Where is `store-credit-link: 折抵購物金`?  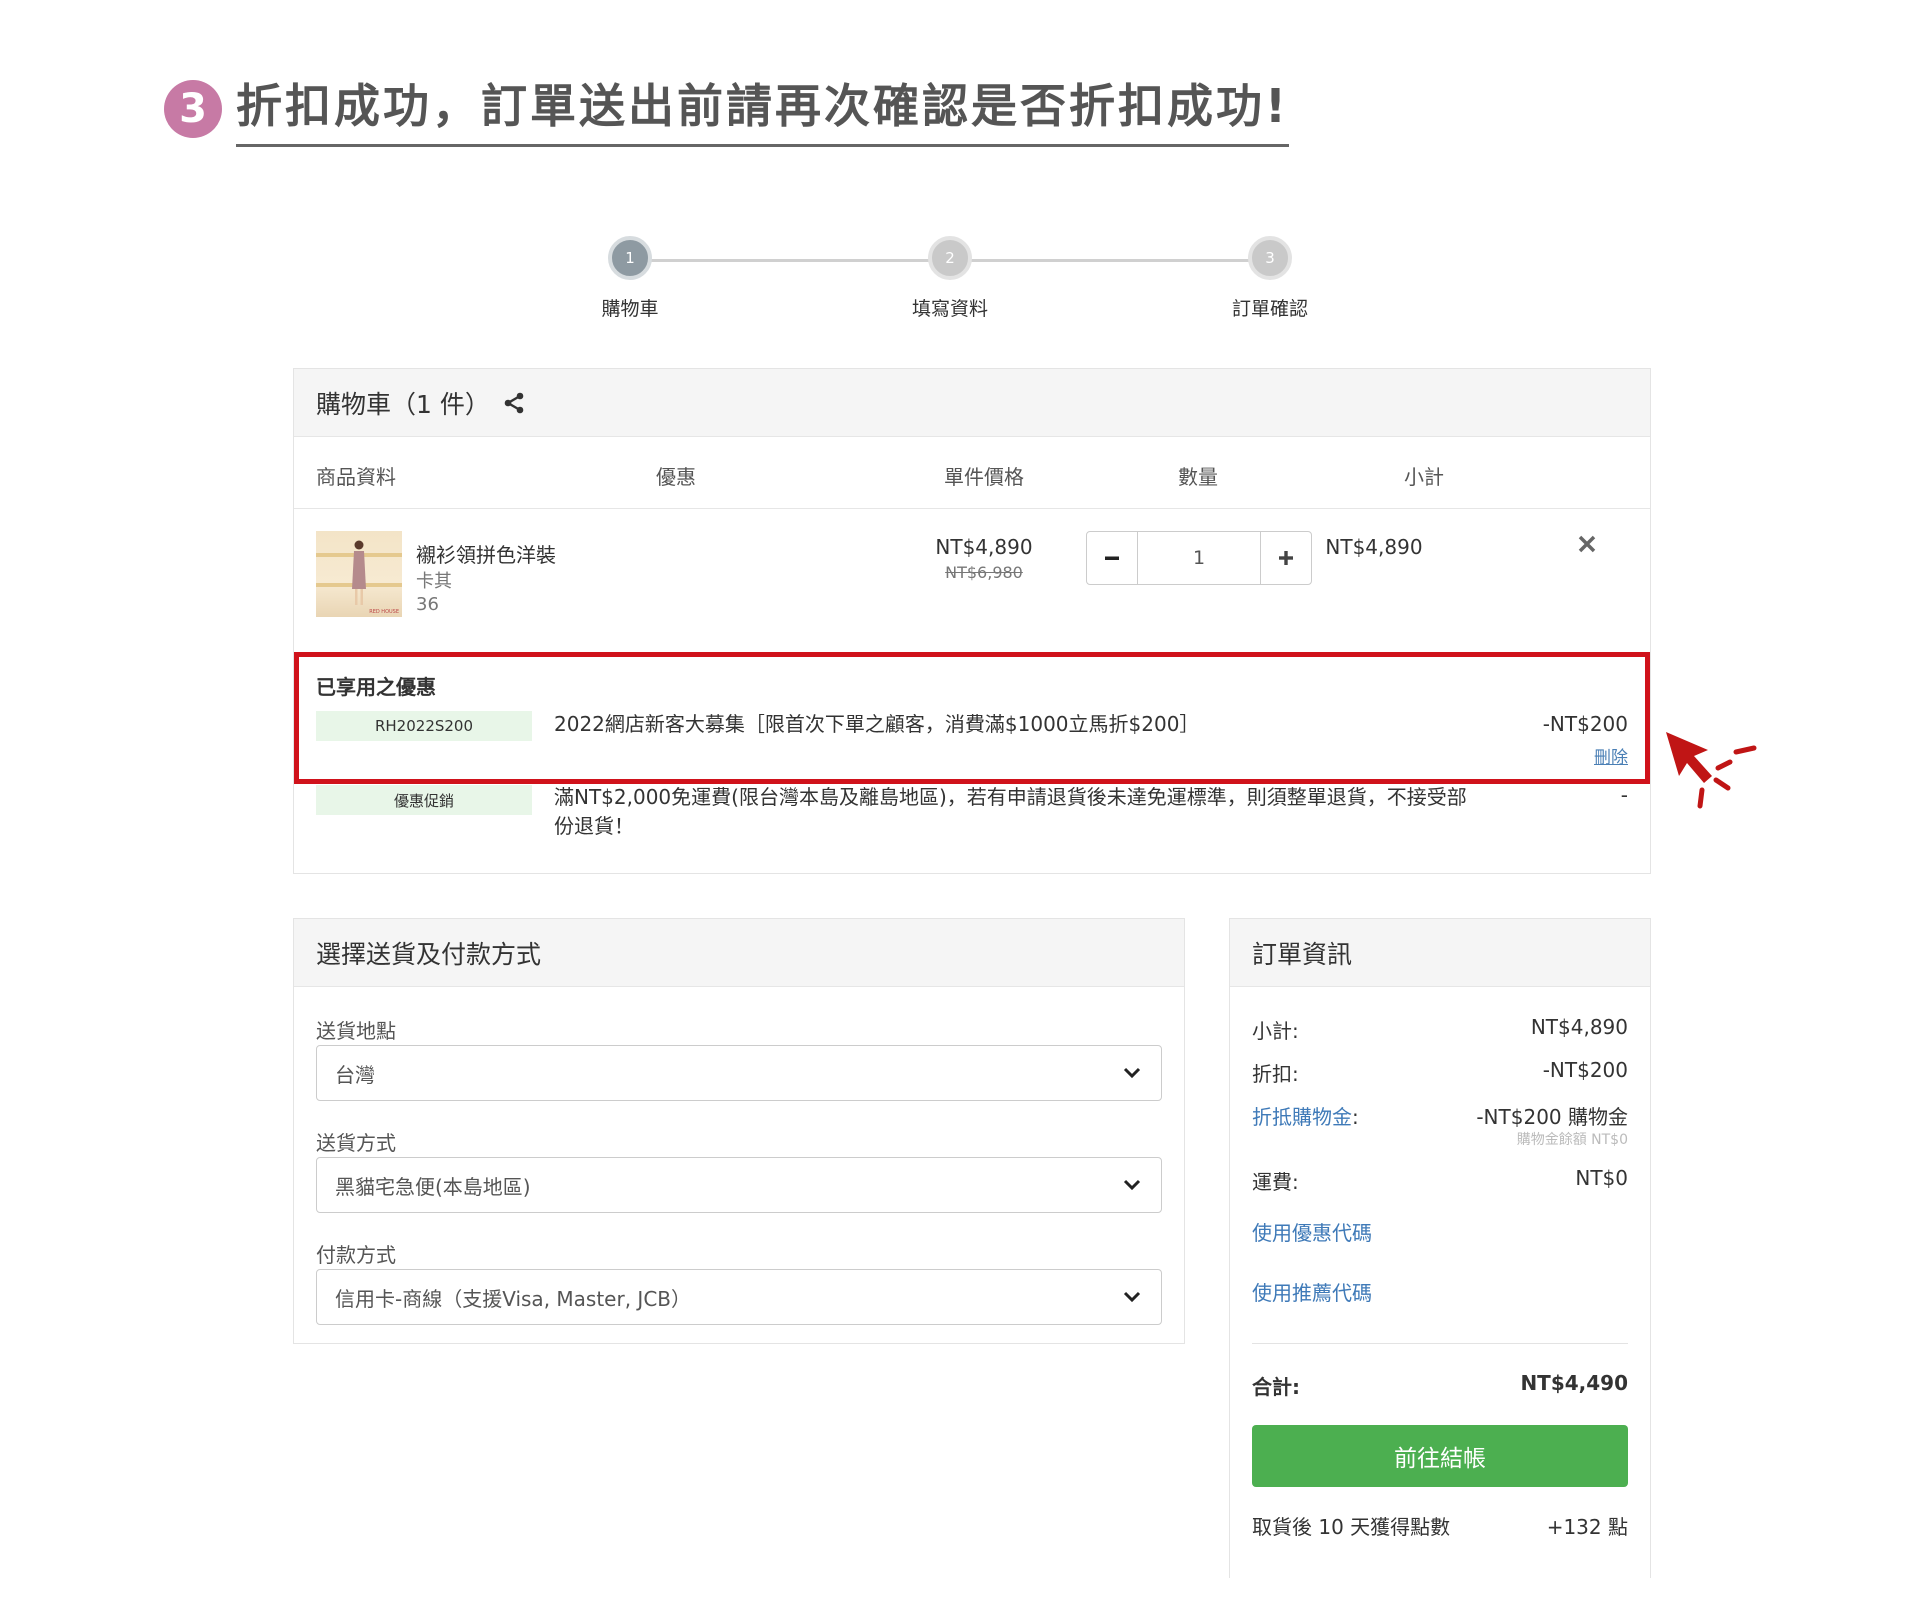 store-credit-link: 折抵購物金 is located at coordinates (1302, 1117).